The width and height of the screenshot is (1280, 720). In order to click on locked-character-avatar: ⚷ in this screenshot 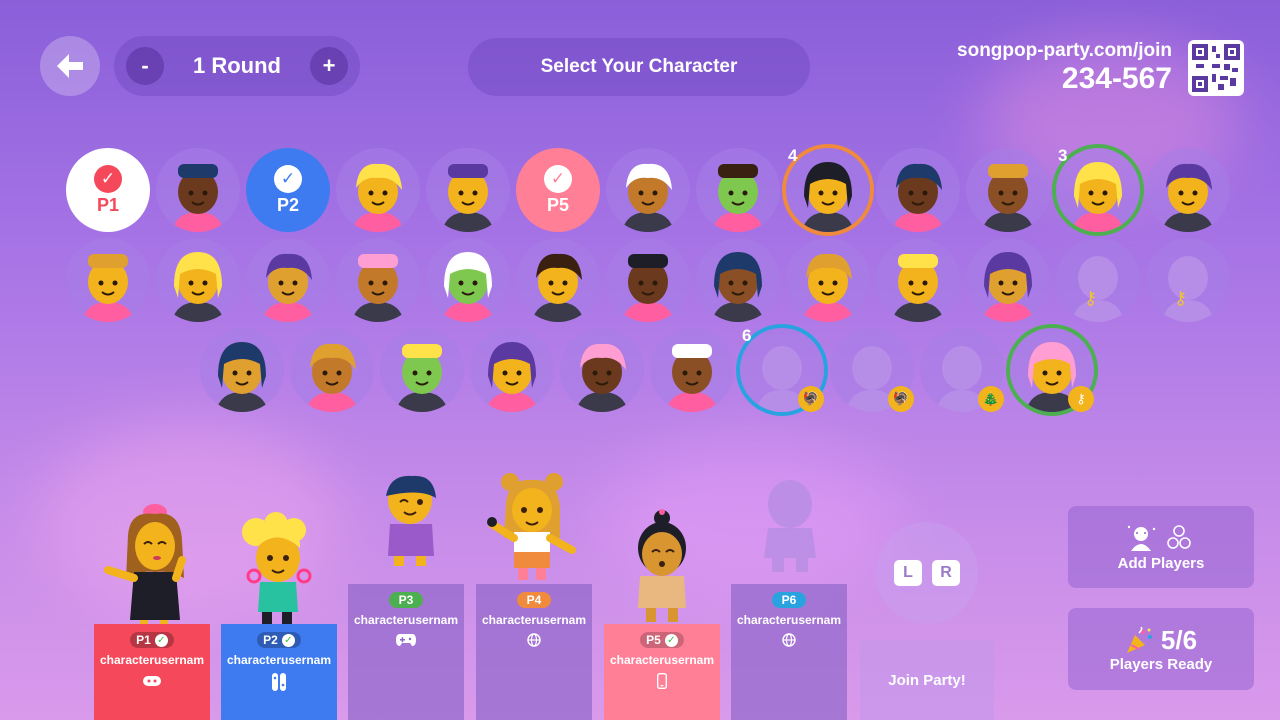, I will do `click(1188, 280)`.